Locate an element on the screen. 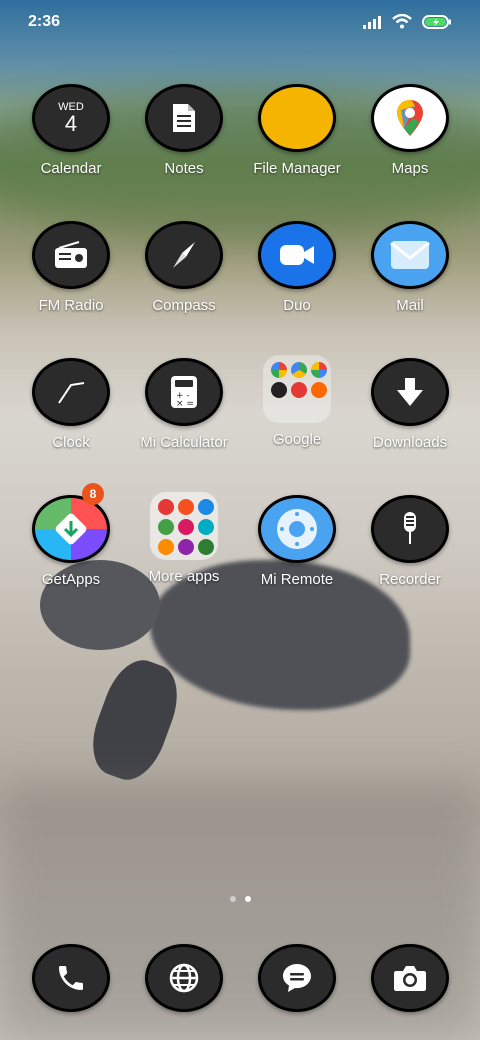 The image size is (480, 1040). dock-browser is located at coordinates (184, 978).